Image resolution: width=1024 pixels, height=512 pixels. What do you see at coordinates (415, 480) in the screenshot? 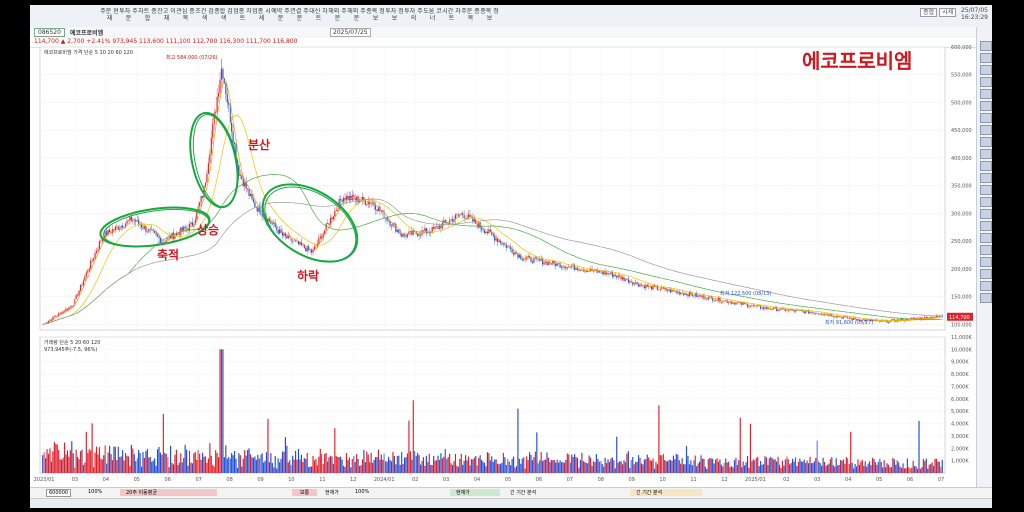
I see `x-tick-label: 02` at bounding box center [415, 480].